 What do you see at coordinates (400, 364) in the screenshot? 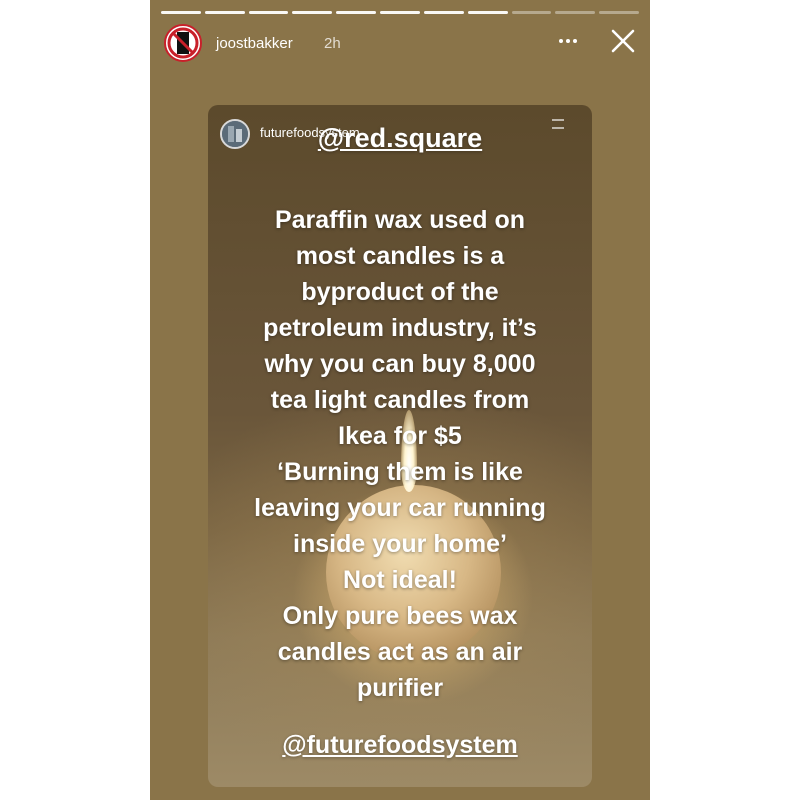
I see `caption-line: why you can buy 8,000` at bounding box center [400, 364].